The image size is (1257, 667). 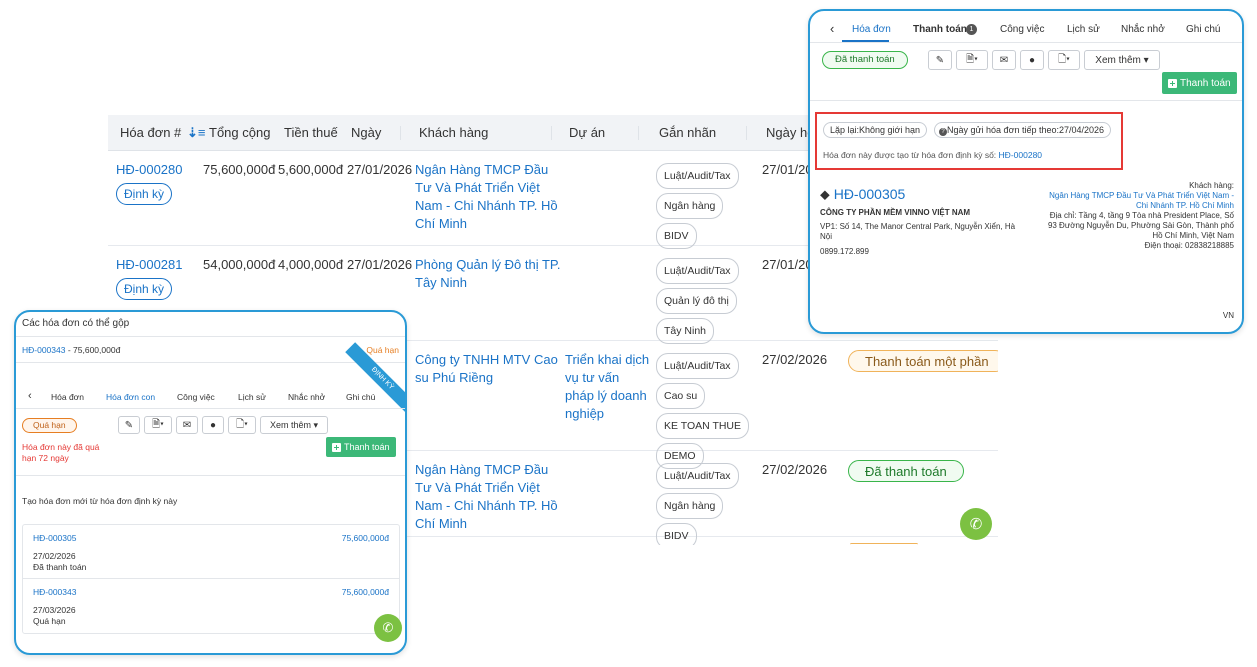 What do you see at coordinates (54, 610) in the screenshot?
I see `child-date: 27/03/2026` at bounding box center [54, 610].